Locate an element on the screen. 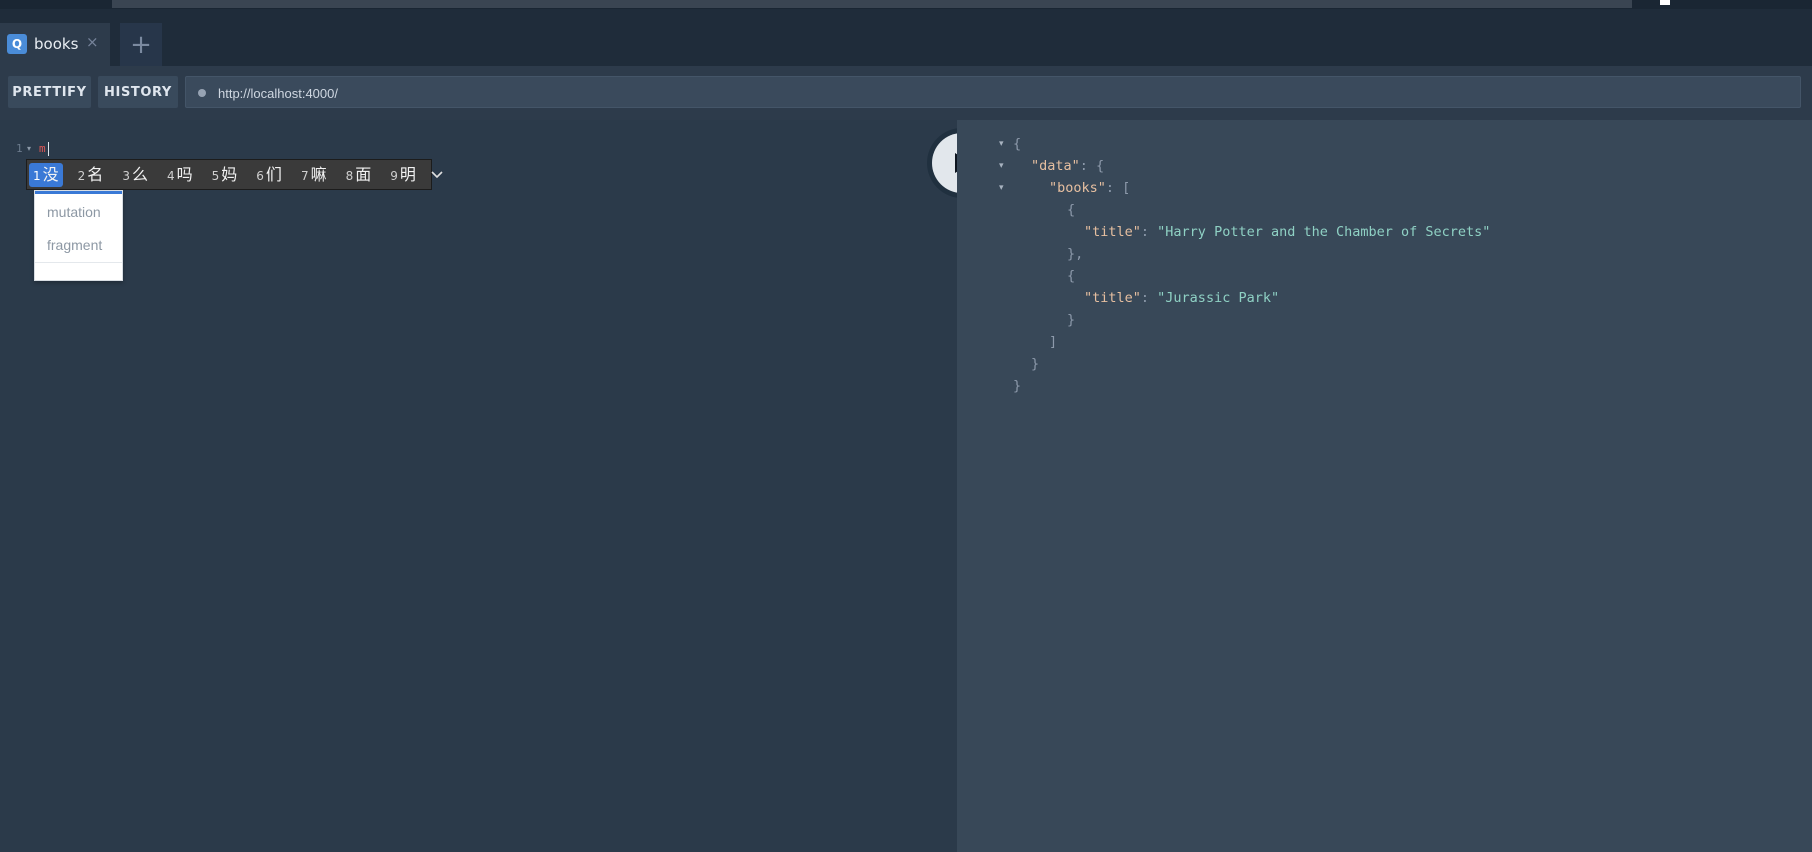 This screenshot has width=1812, height=852. json-line: }, is located at coordinates (1075, 254).